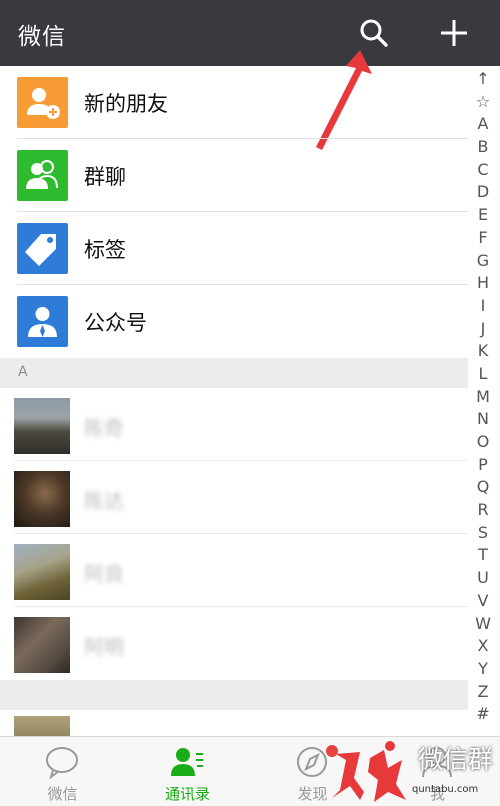  I want to click on new-friends-icon, so click(42, 102).